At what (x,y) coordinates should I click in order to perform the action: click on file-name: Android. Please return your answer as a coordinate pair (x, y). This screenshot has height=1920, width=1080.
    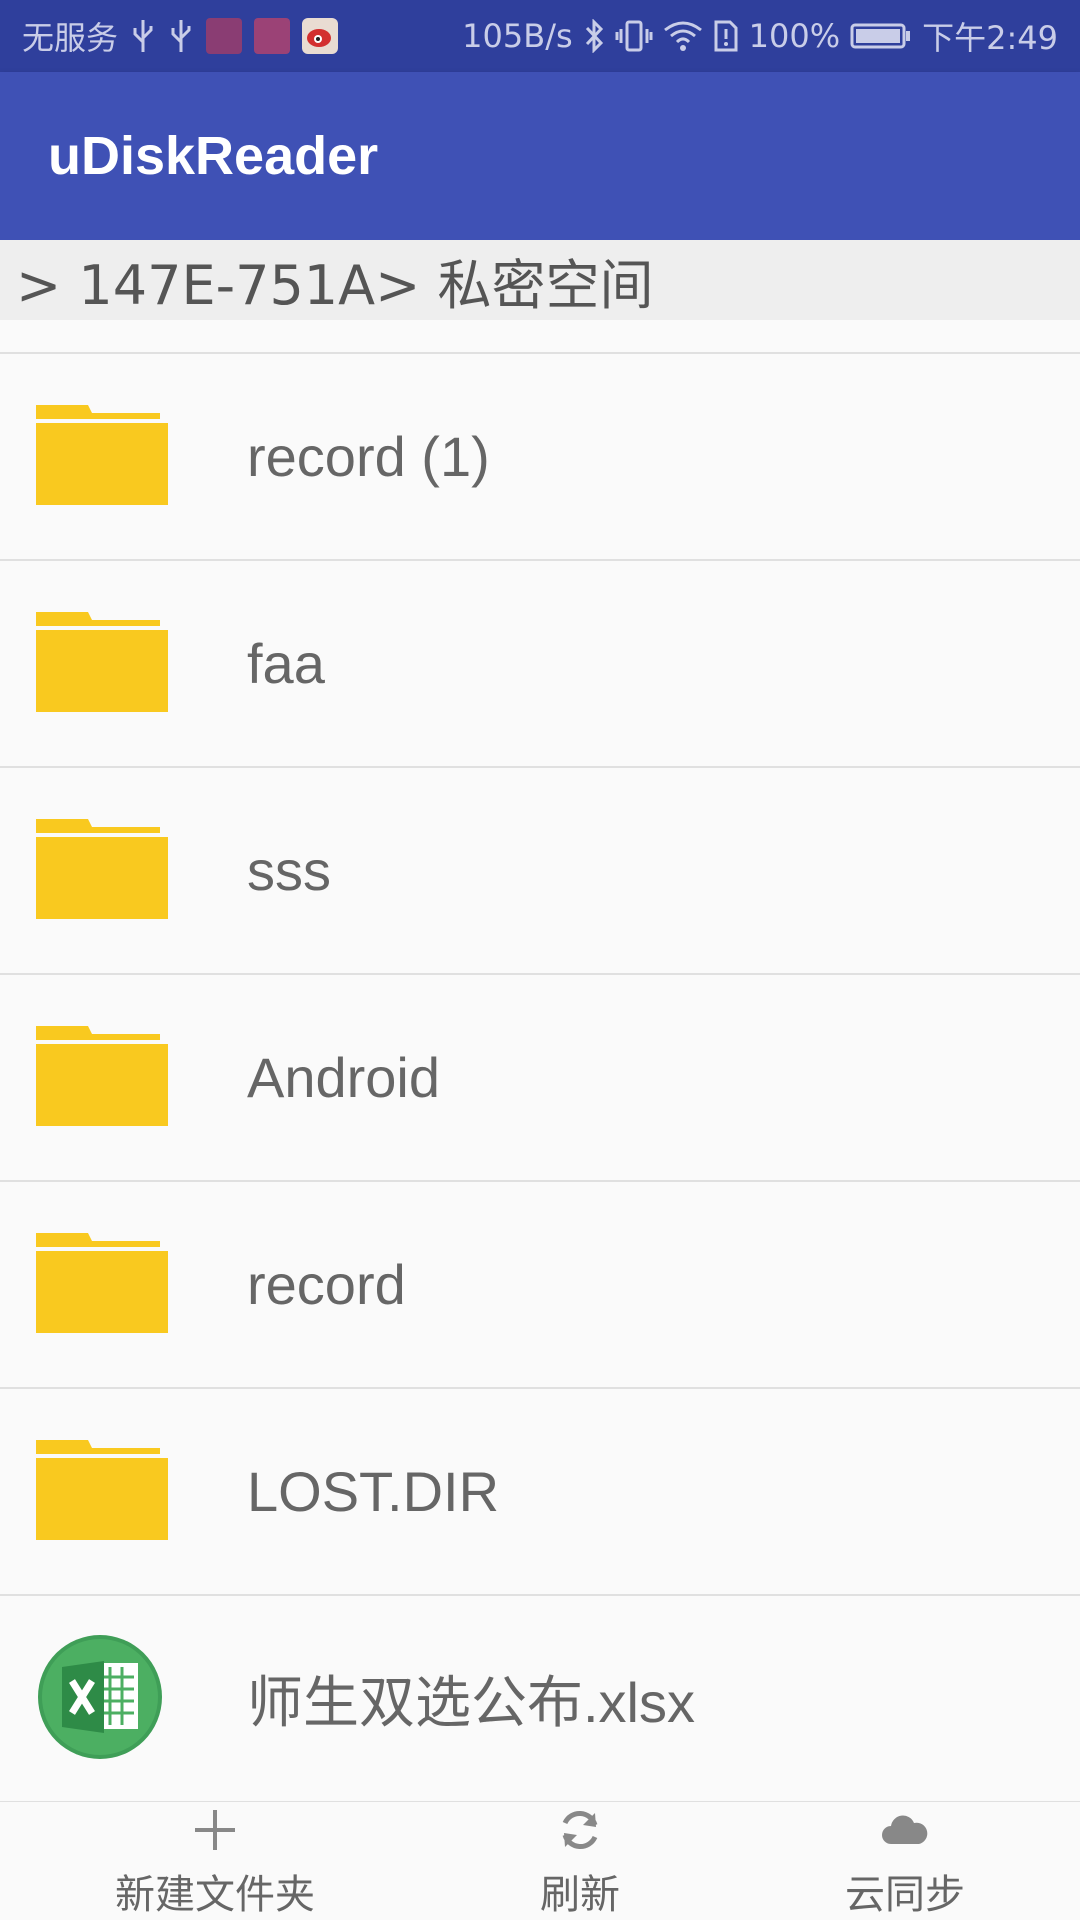
    Looking at the image, I should click on (344, 1077).